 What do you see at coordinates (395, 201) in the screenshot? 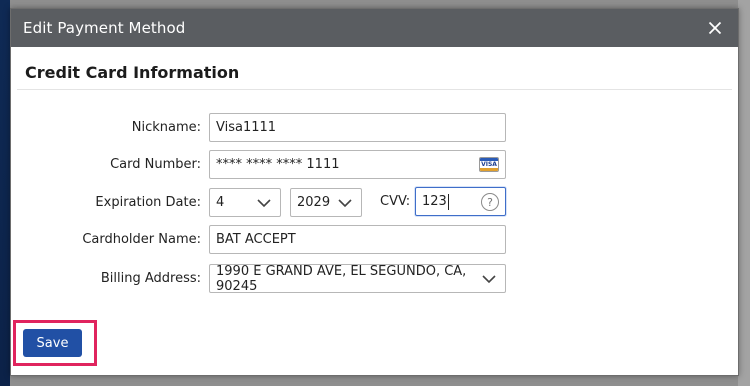
I see `cvv-label: CVV:` at bounding box center [395, 201].